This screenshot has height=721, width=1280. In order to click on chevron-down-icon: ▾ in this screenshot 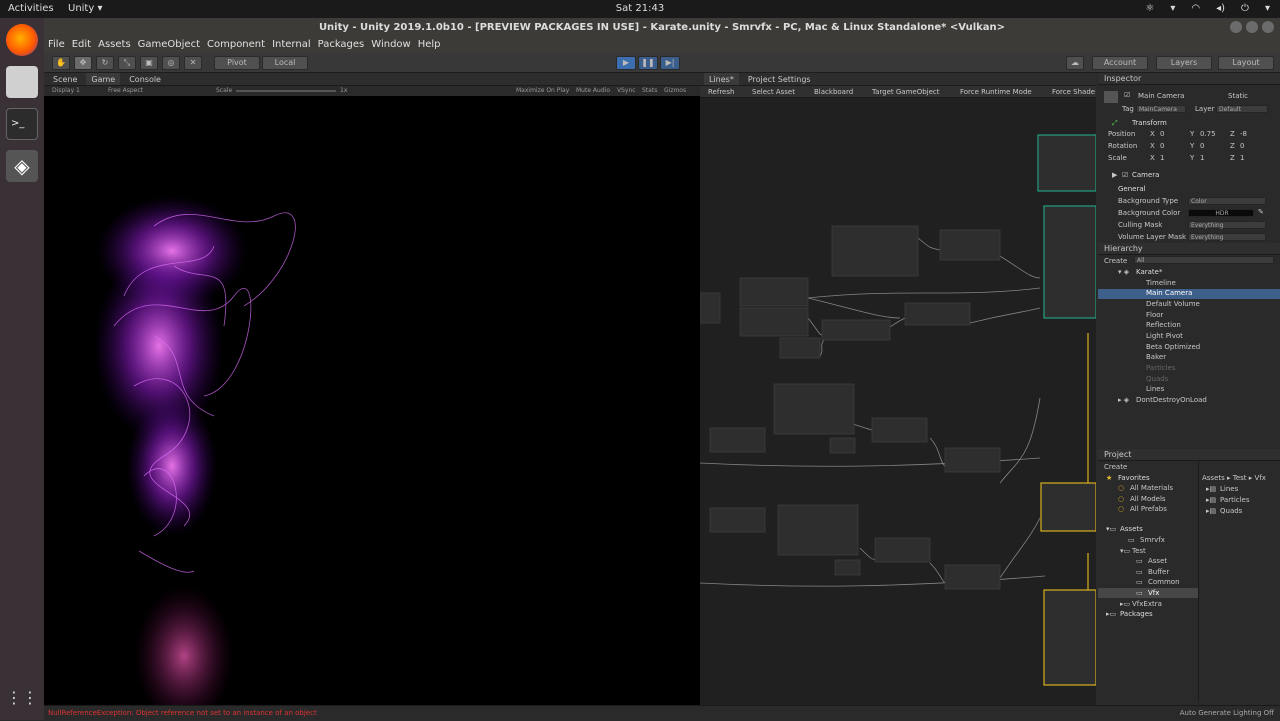, I will do `click(1267, 8)`.